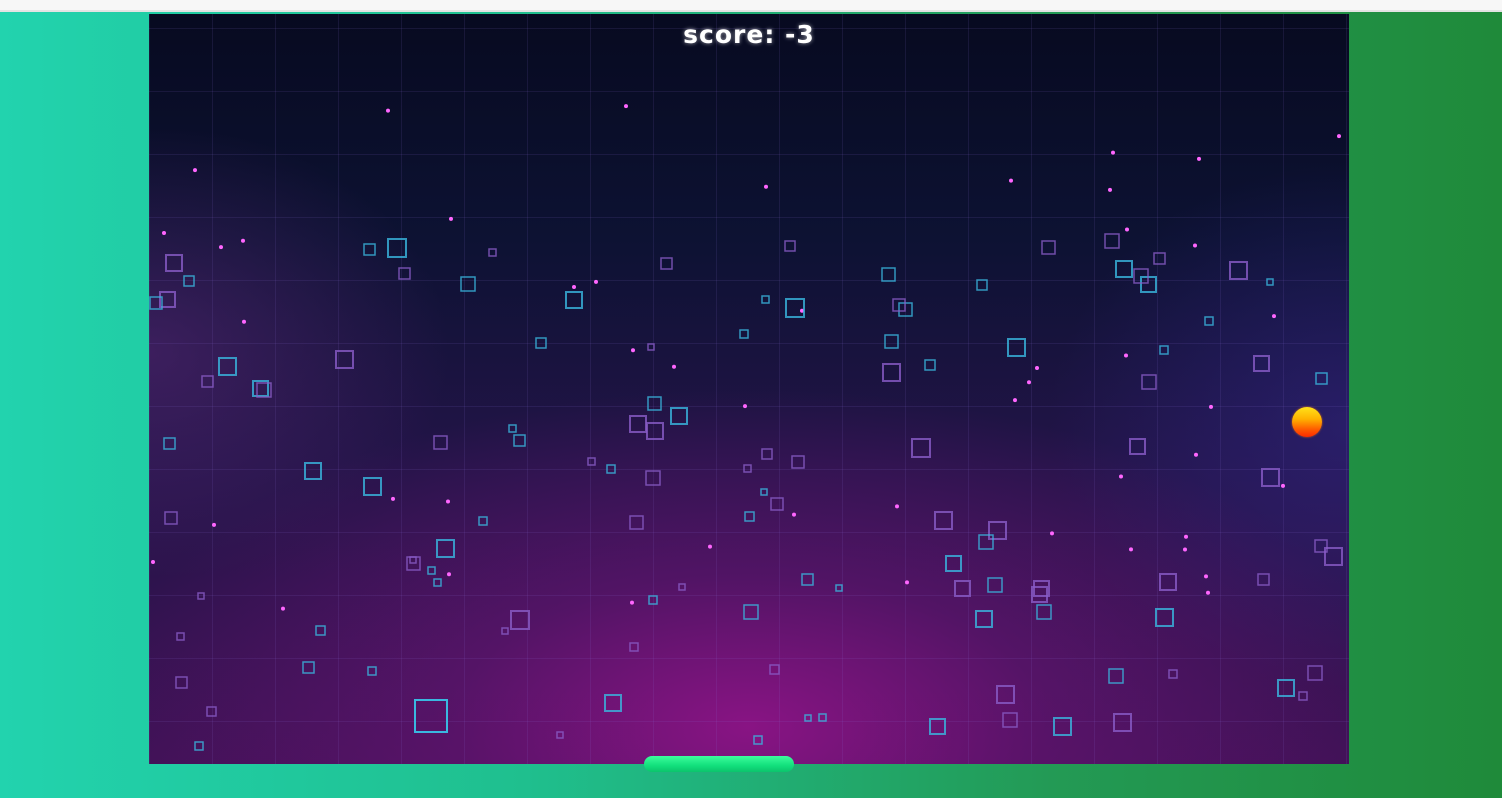 Image resolution: width=1502 pixels, height=798 pixels. What do you see at coordinates (751, 6) in the screenshot?
I see `top-strip` at bounding box center [751, 6].